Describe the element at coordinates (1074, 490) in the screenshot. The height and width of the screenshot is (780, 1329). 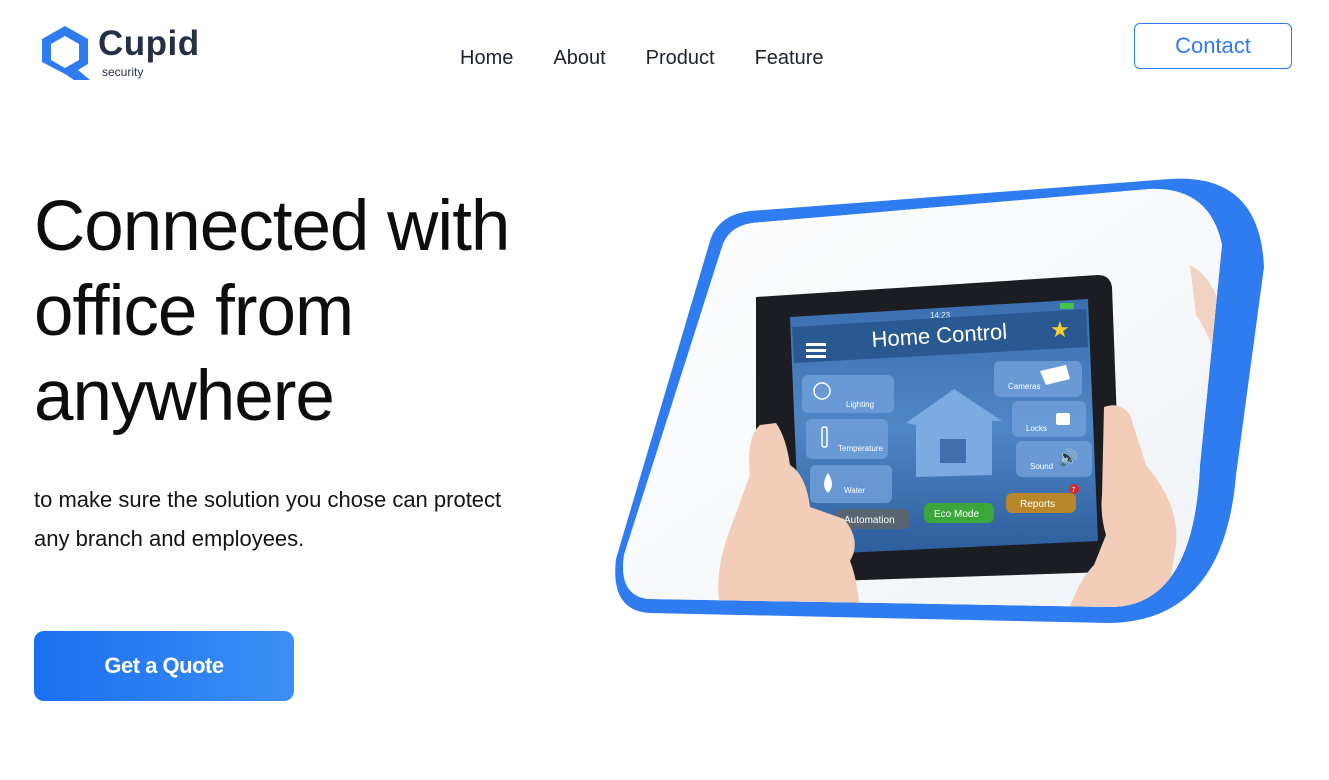
I see `reports-badge: 7` at that location.